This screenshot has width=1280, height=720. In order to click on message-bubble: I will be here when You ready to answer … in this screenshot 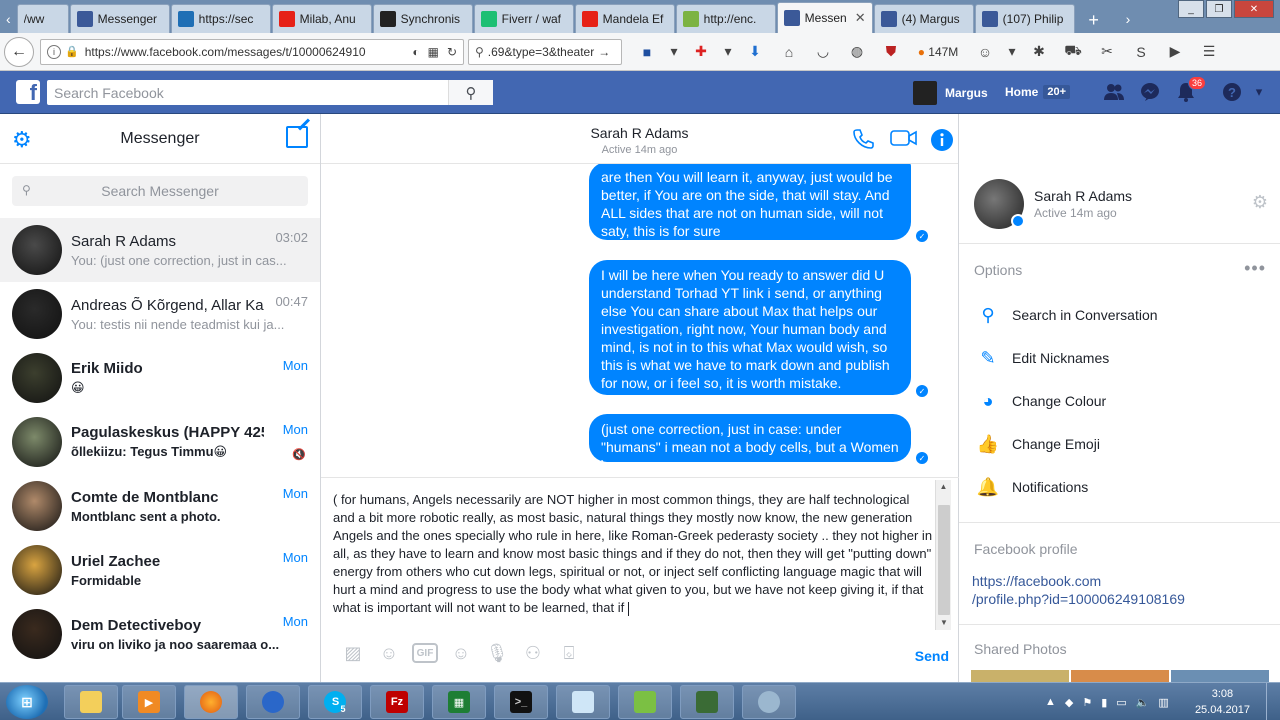, I will do `click(750, 327)`.